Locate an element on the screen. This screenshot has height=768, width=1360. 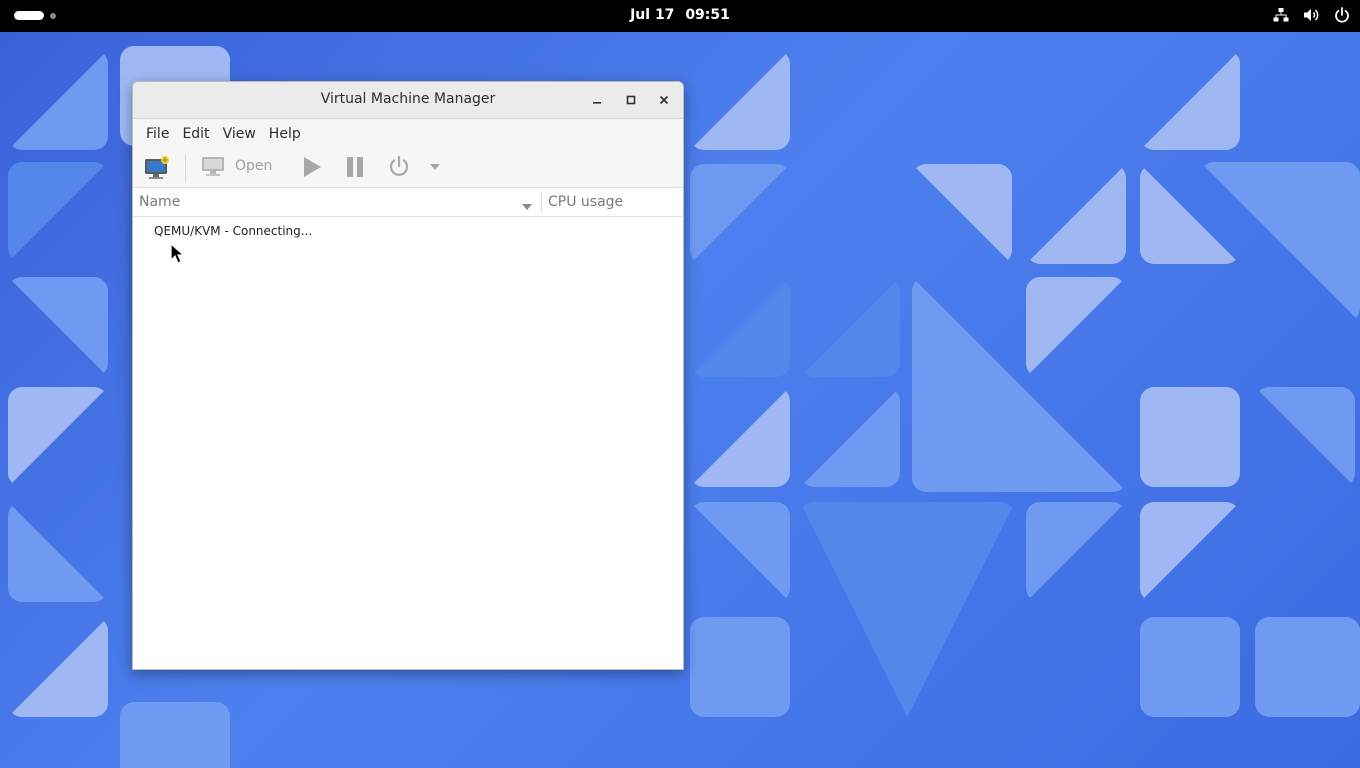
maximize-icon is located at coordinates (631, 100).